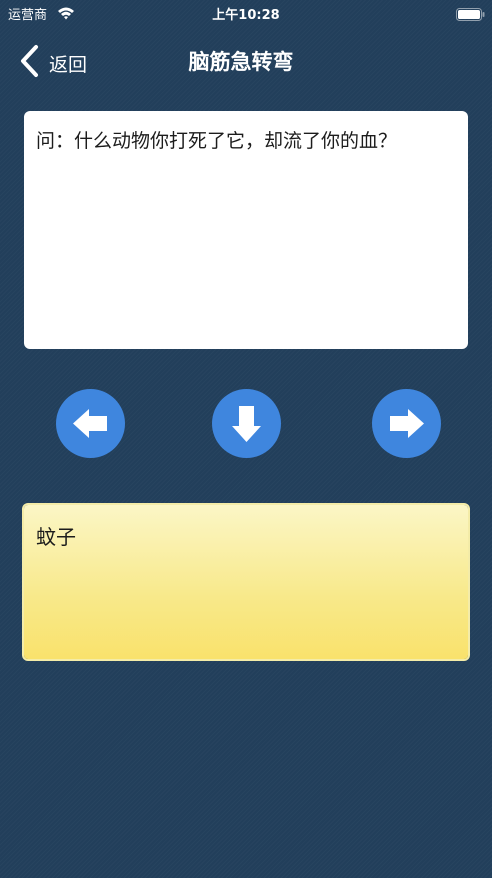  I want to click on previous-question-button, so click(90, 423).